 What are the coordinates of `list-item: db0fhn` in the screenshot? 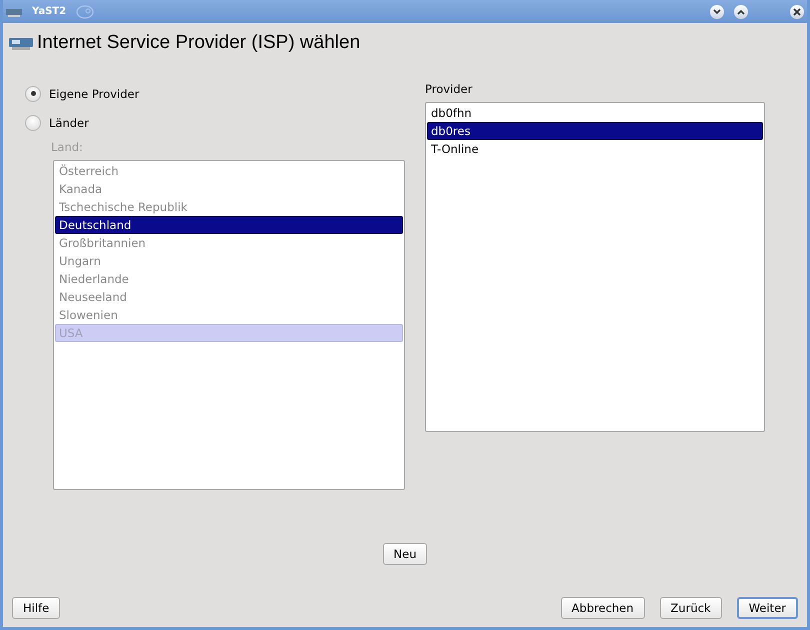 It's located at (595, 113).